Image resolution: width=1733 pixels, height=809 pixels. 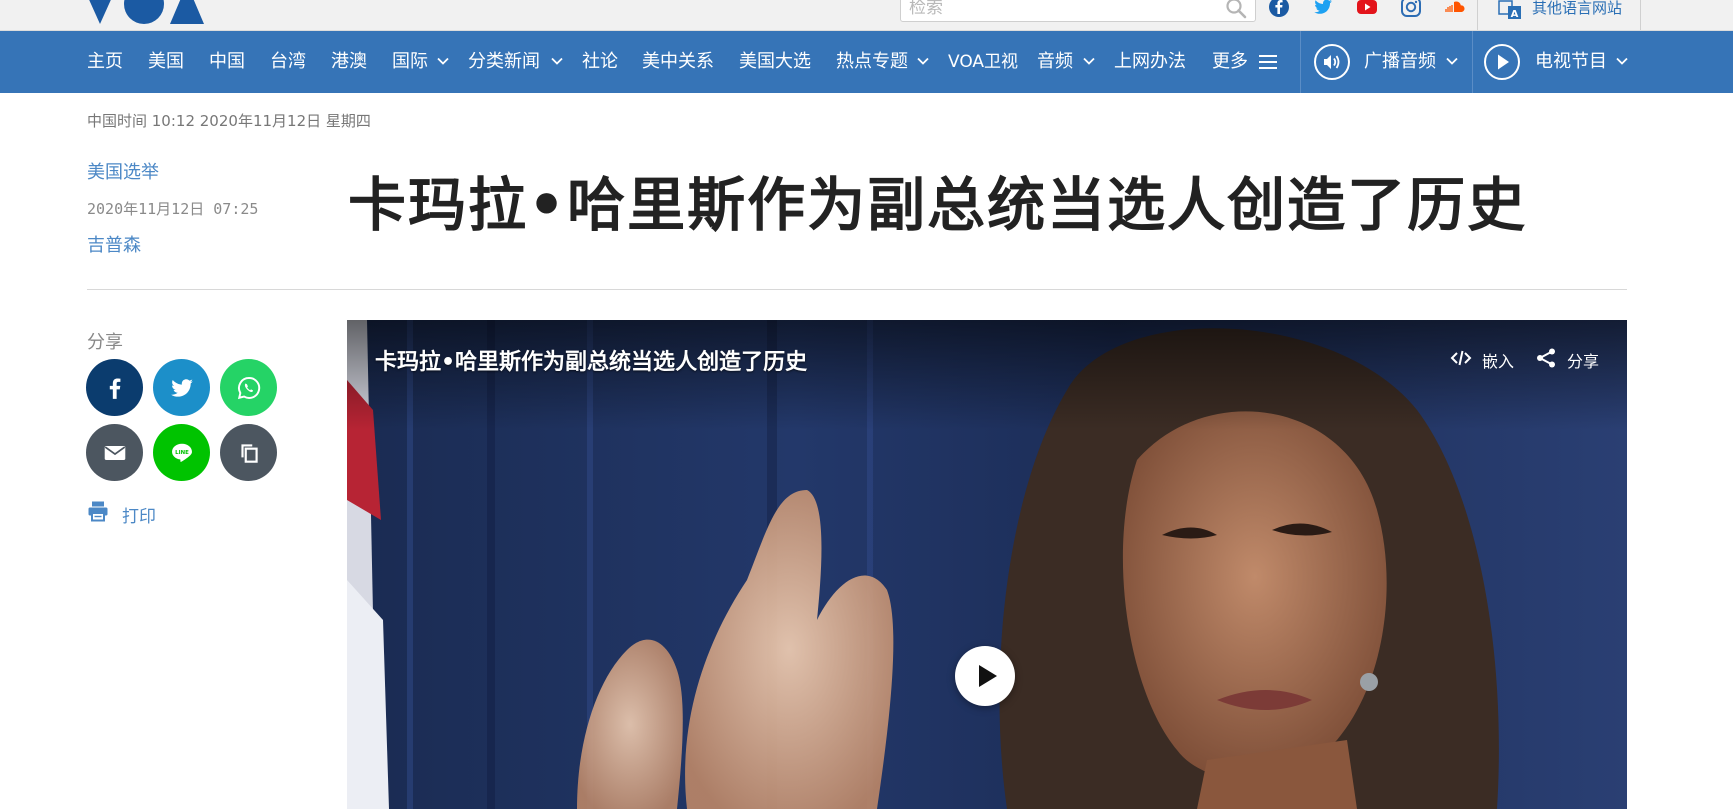 I want to click on current-datetime: 中国时间 10:12 2020年11月12日 星期四, so click(x=229, y=121).